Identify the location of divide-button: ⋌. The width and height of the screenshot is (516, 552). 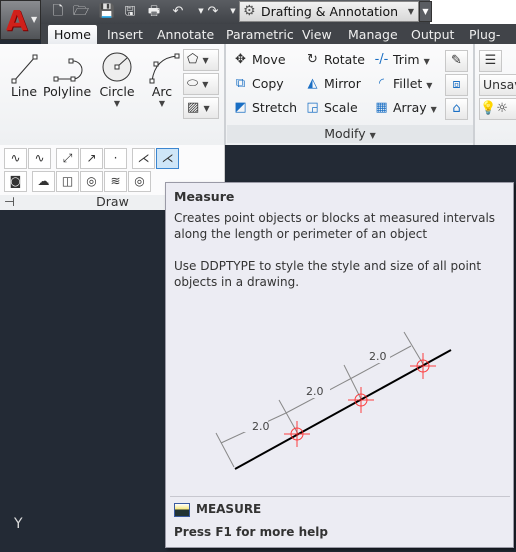
(143, 158).